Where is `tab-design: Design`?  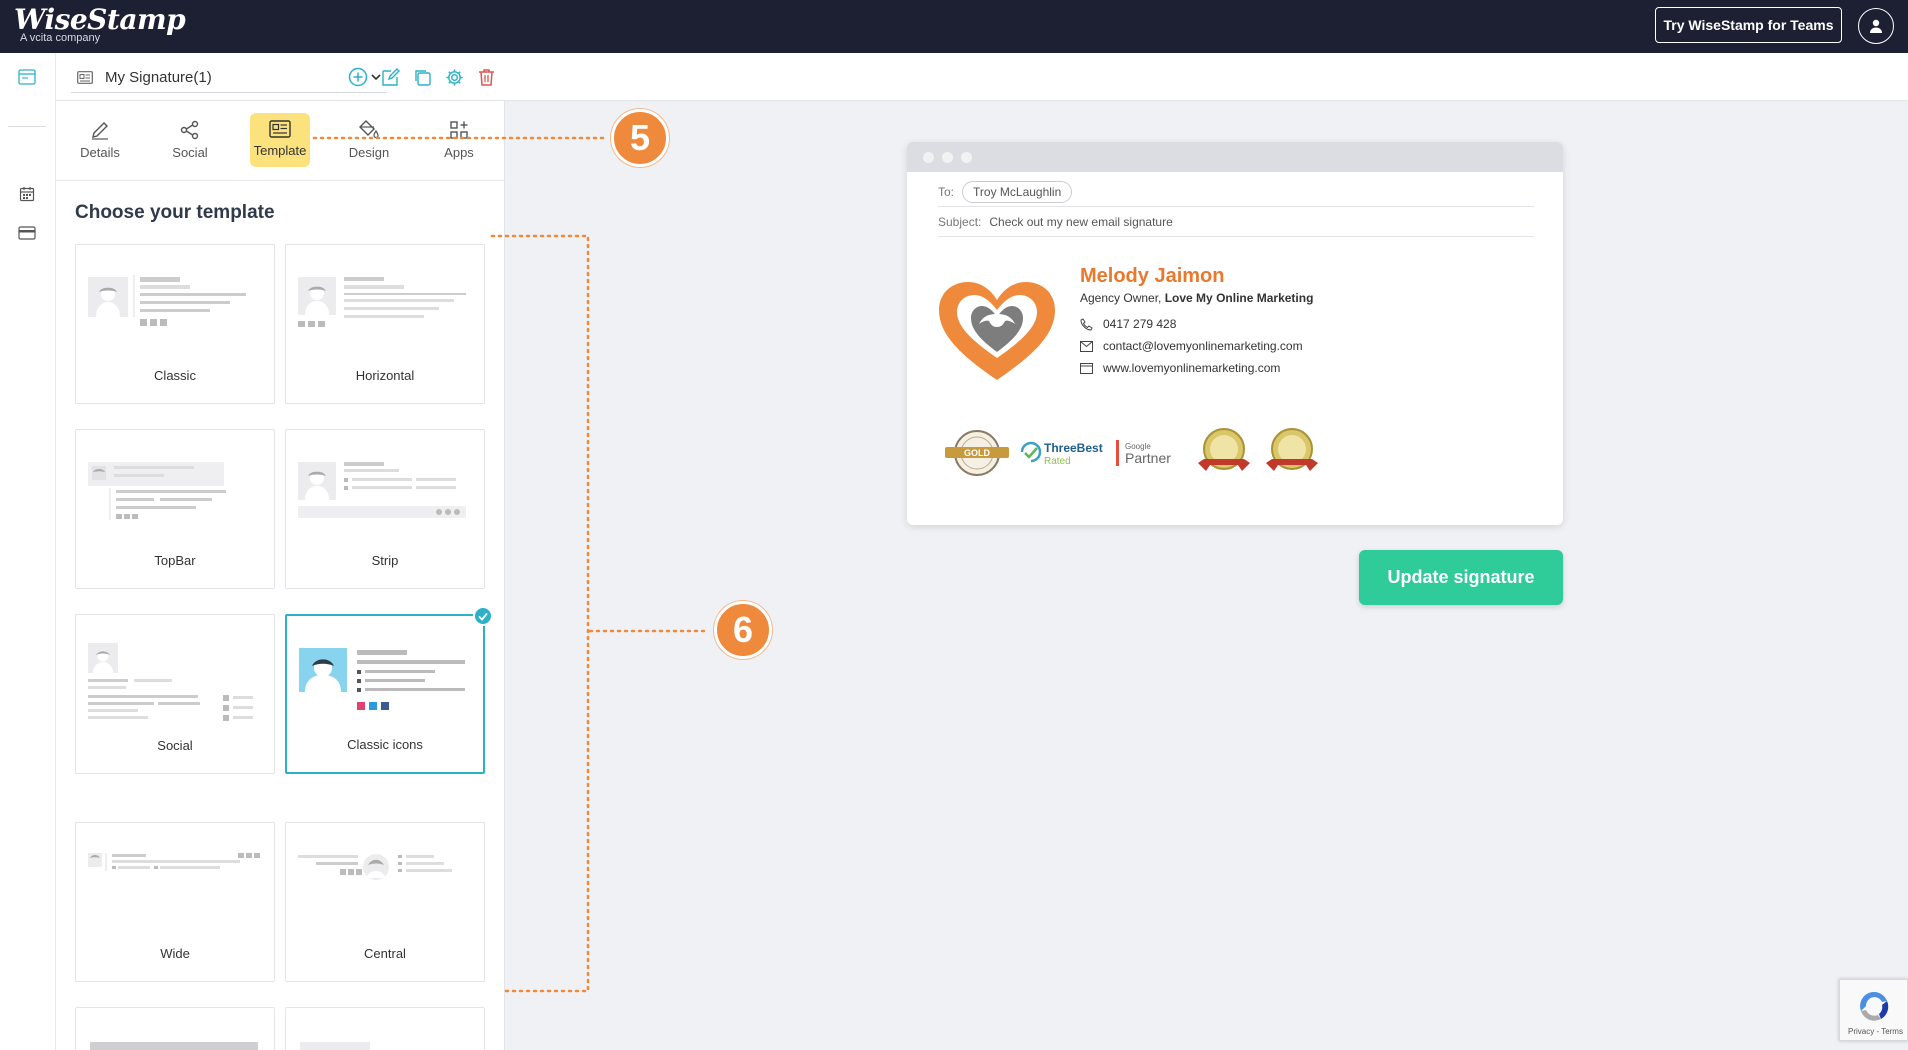
tab-design: Design is located at coordinates (369, 140).